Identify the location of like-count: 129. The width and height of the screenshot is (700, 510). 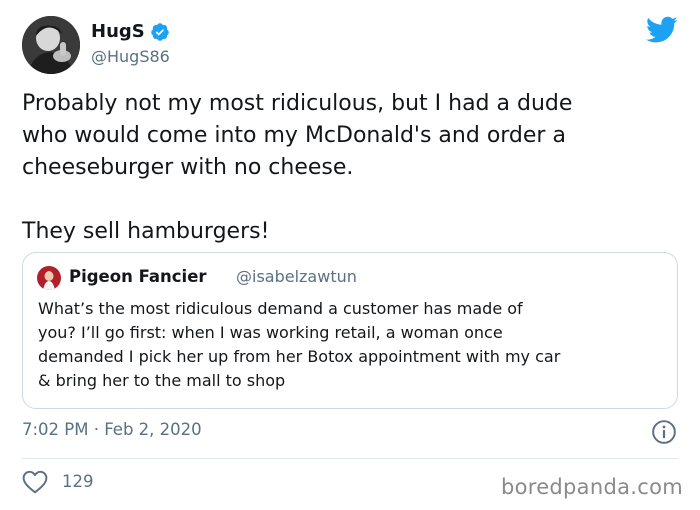
(78, 481).